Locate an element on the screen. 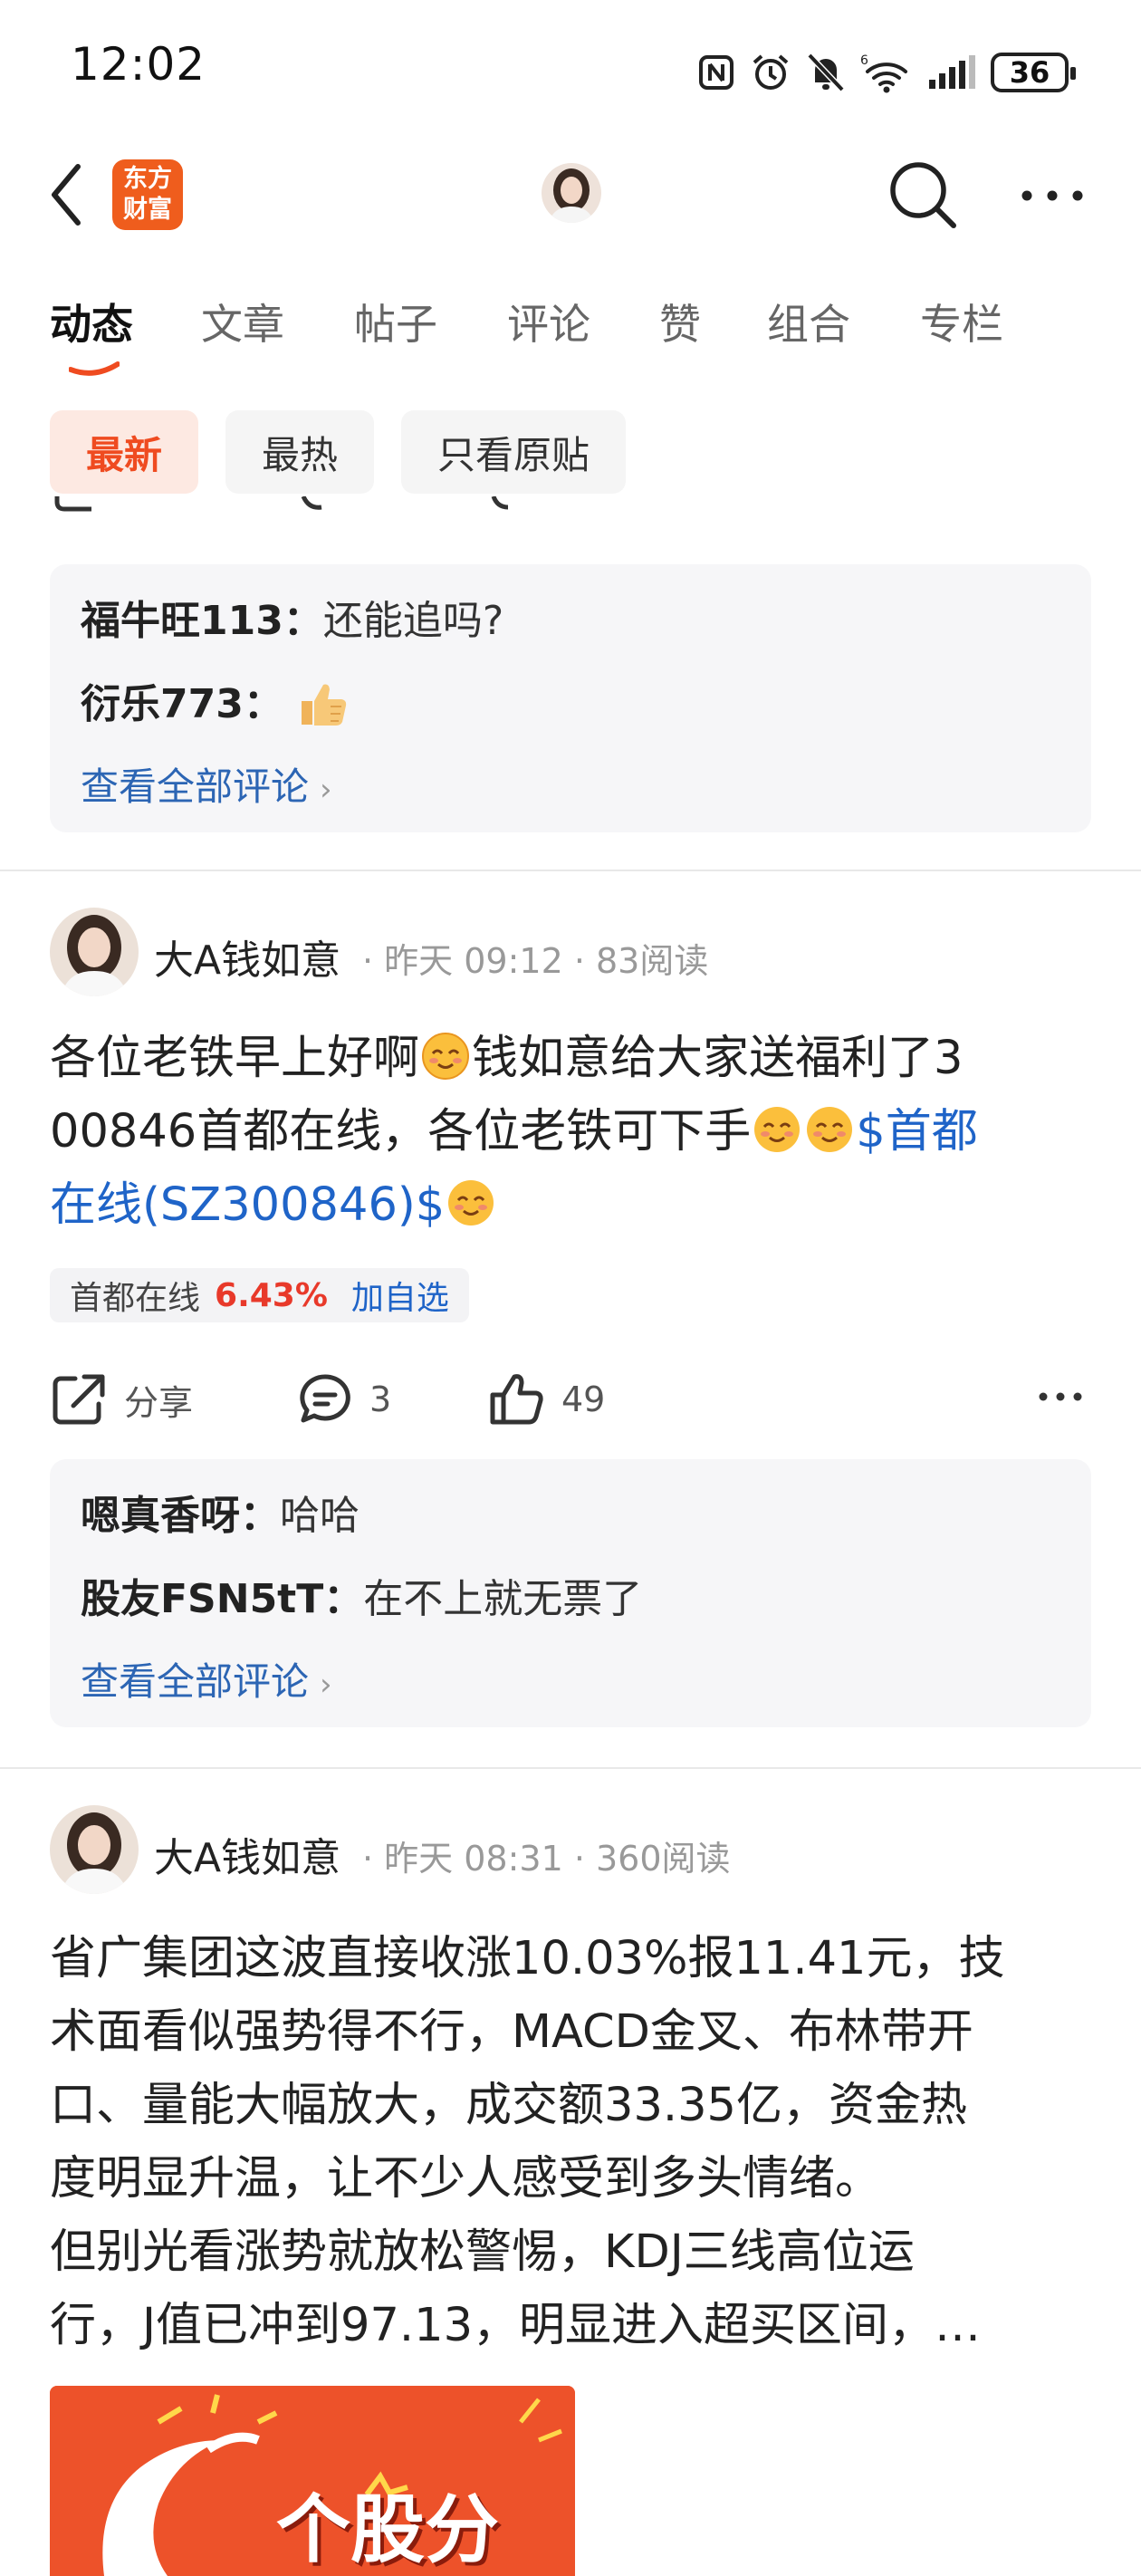 This screenshot has width=1141, height=2576. thumbs-up-emoji is located at coordinates (324, 705).